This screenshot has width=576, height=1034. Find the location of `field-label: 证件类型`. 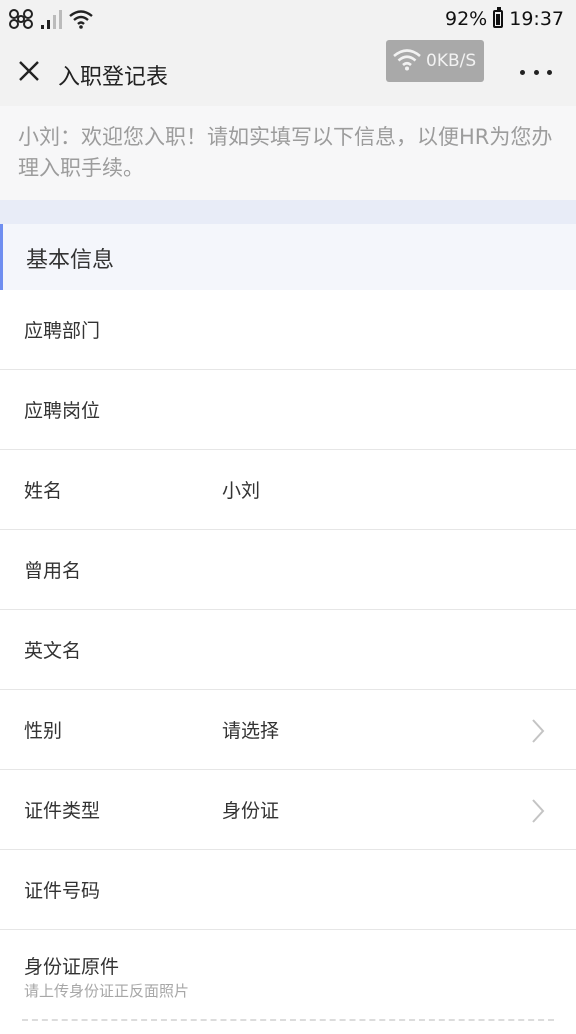

field-label: 证件类型 is located at coordinates (62, 811).